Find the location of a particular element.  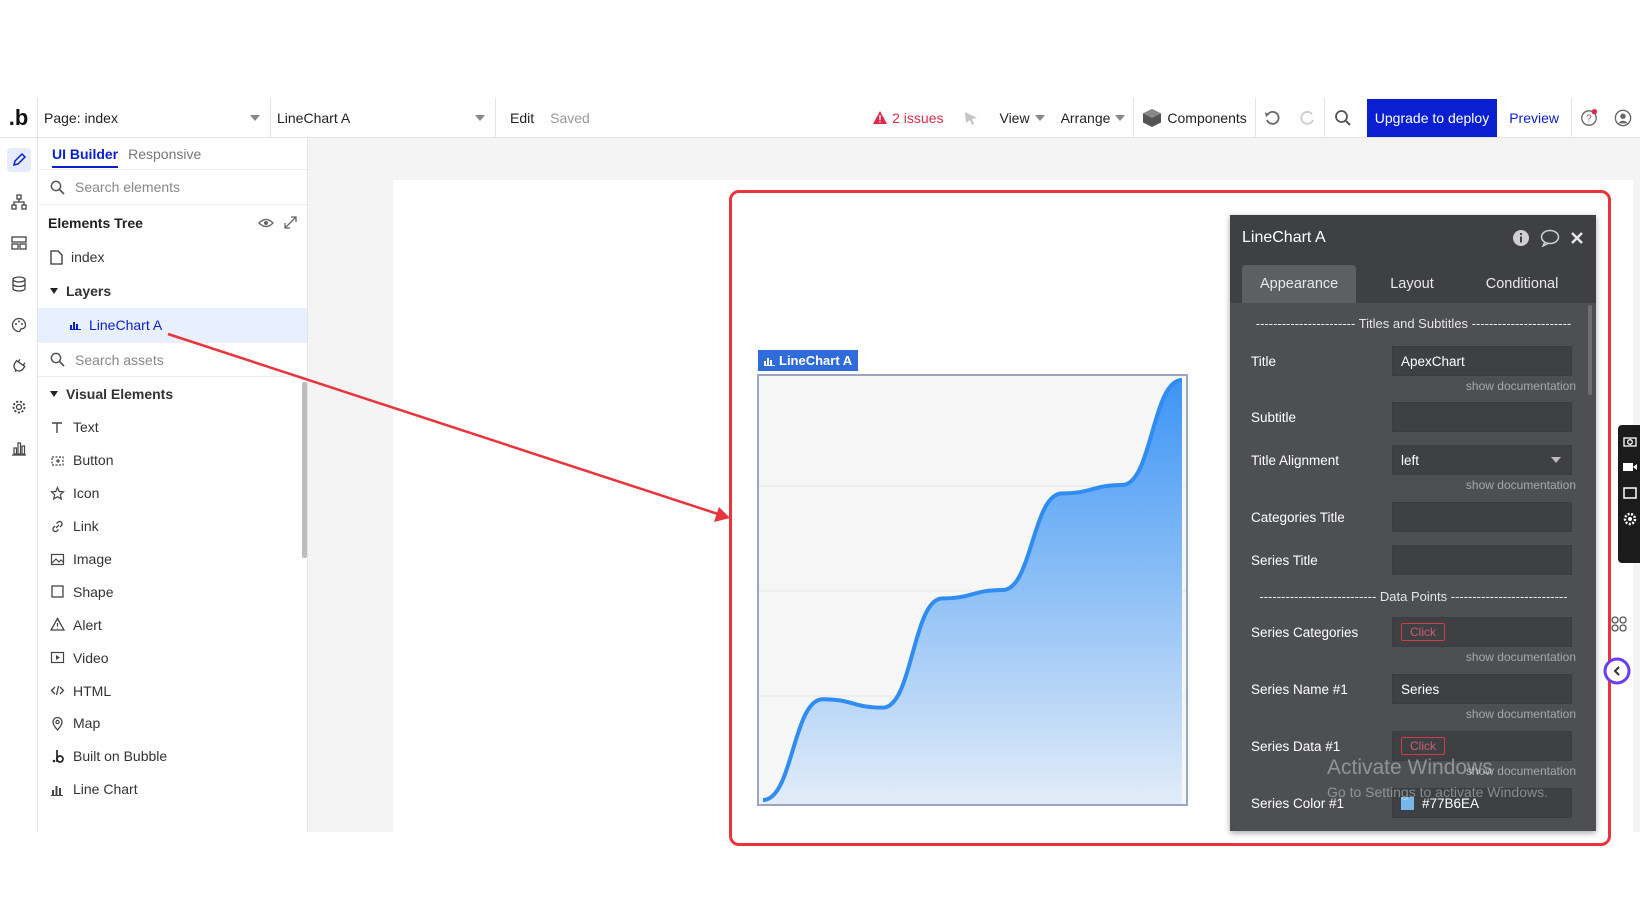

windows-activation-watermark: Activate Windows is located at coordinates (1410, 767).